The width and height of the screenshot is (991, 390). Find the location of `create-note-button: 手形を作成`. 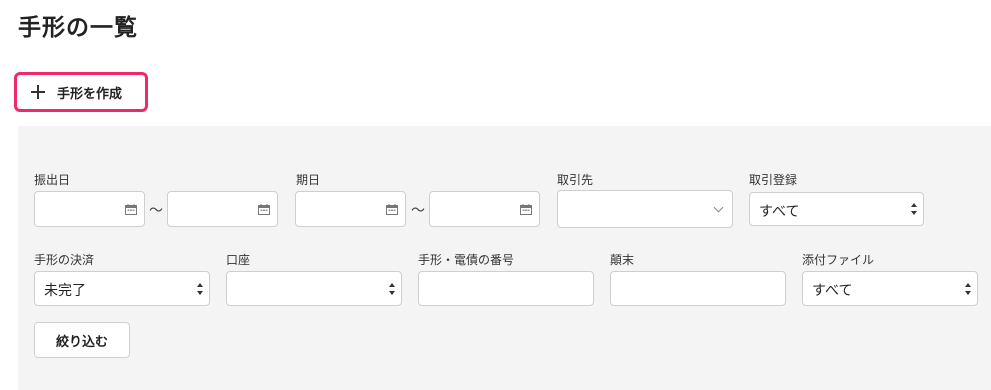

create-note-button: 手形を作成 is located at coordinates (81, 92).